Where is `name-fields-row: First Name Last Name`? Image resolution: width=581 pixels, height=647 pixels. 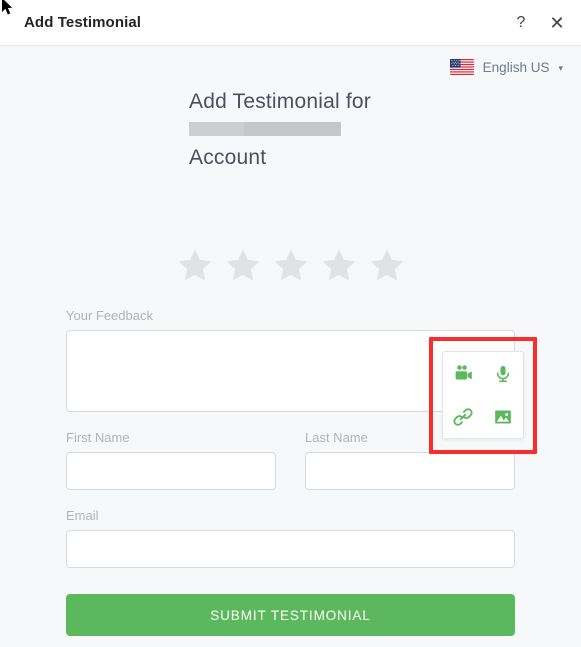
name-fields-row: First Name Last Name is located at coordinates (290, 460).